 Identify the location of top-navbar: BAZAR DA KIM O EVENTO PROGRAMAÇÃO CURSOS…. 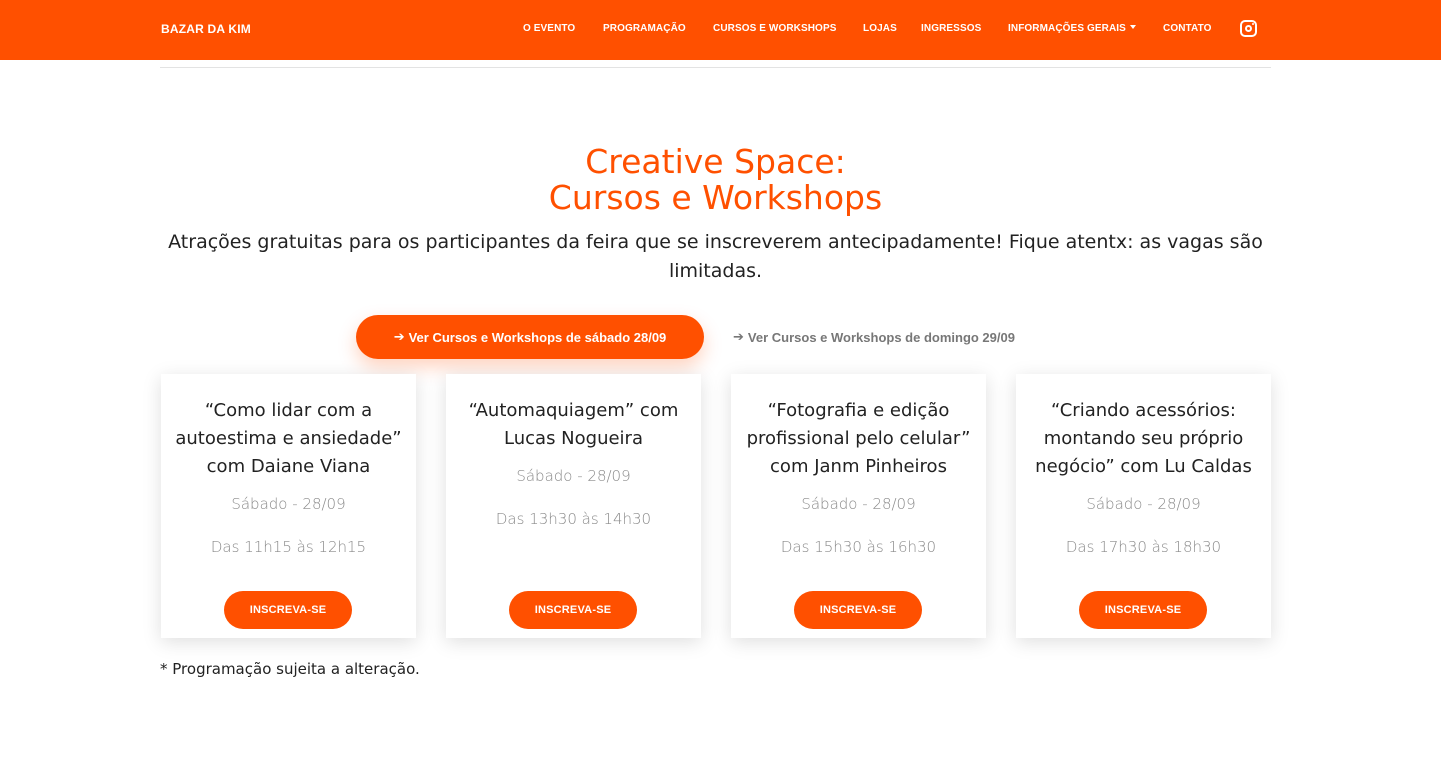
(720, 30).